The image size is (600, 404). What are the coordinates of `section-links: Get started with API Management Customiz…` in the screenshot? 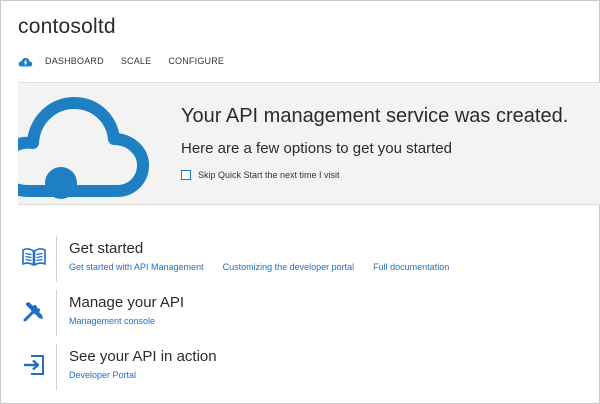 It's located at (268, 267).